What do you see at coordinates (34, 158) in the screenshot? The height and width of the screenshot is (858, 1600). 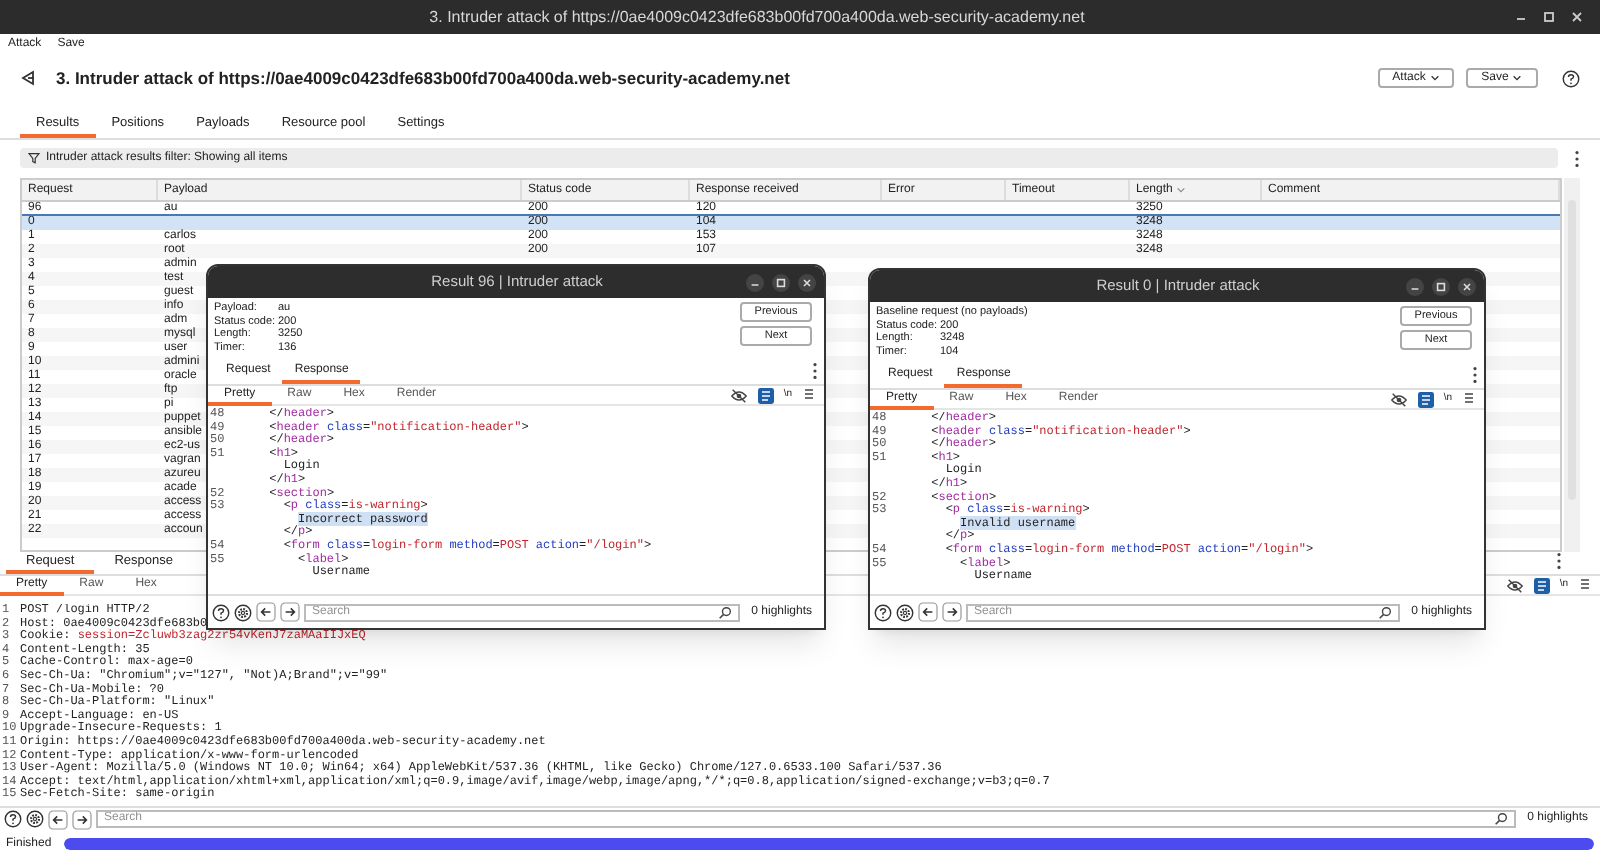 I see `filter-icon` at bounding box center [34, 158].